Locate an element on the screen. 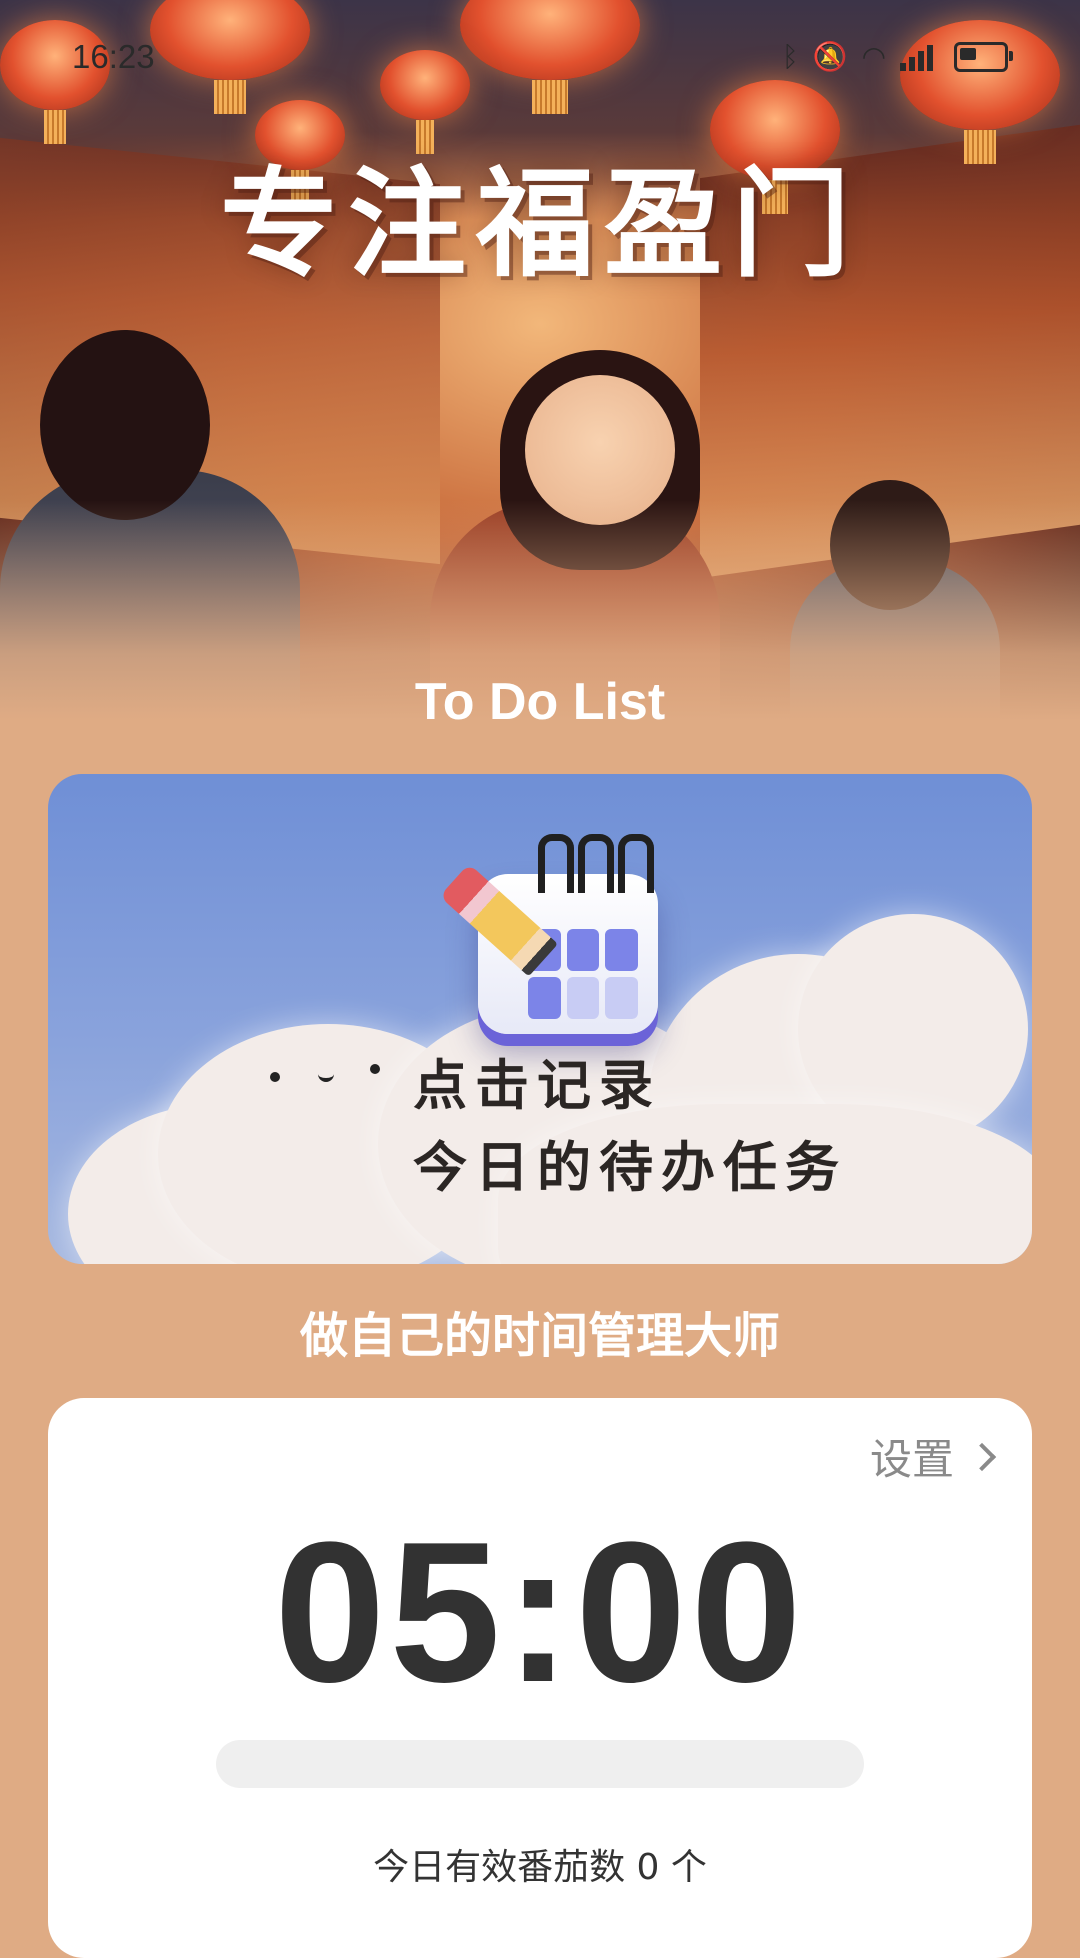 Image resolution: width=1080 pixels, height=1958 pixels. status-time: 16:23 is located at coordinates (113, 56).